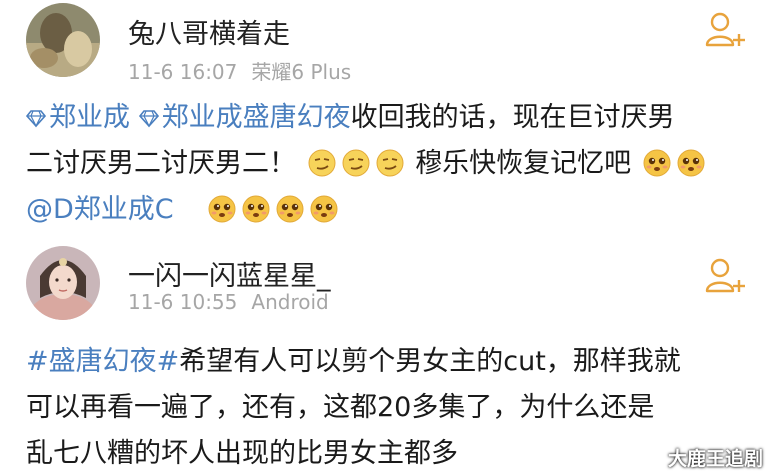 This screenshot has height=475, width=779. I want to click on watermark: 大鹿王追剧, so click(701, 457).